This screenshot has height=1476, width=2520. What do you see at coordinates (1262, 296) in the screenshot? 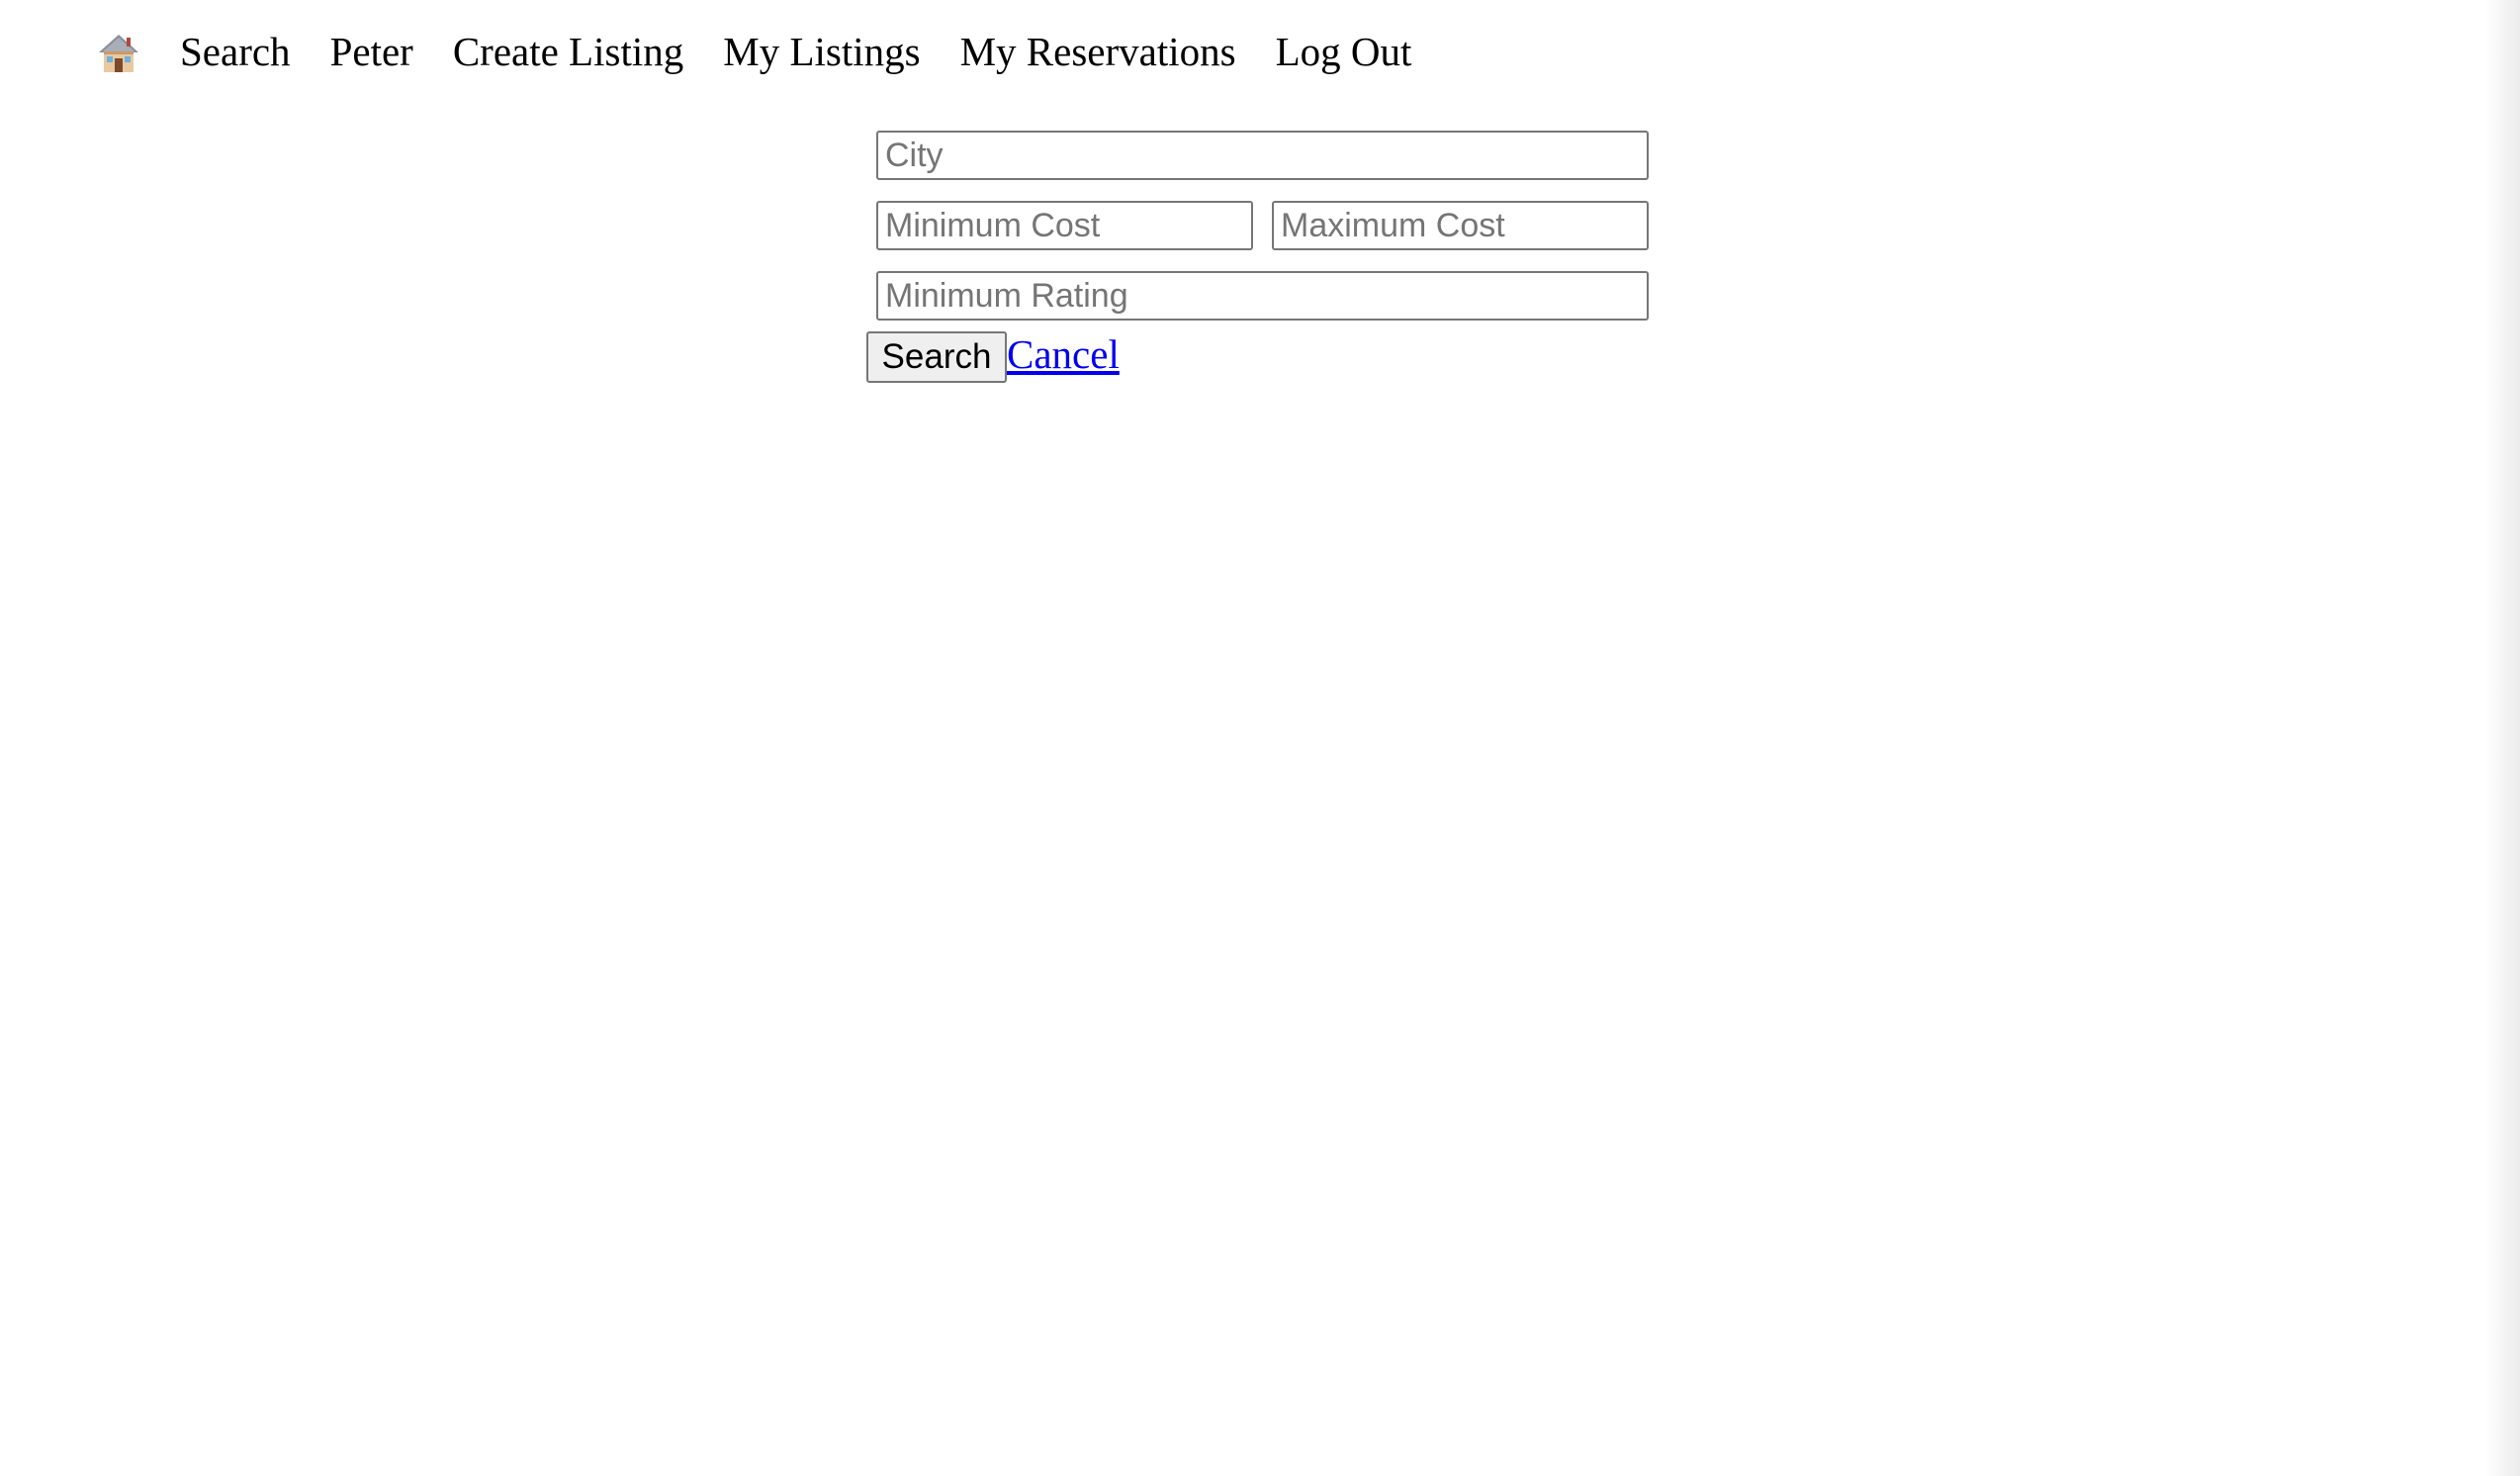
I see `minimum-rating-input` at bounding box center [1262, 296].